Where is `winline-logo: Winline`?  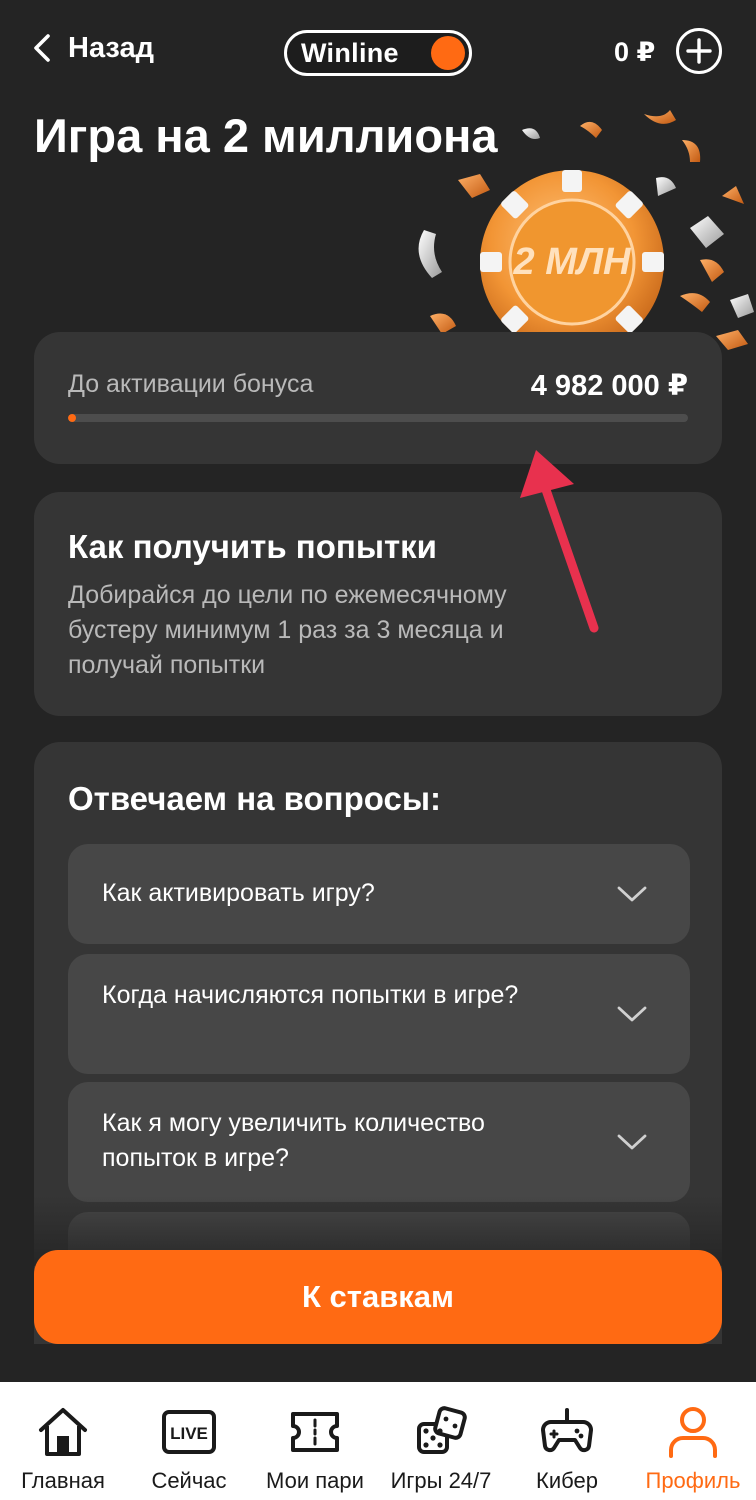
winline-logo: Winline is located at coordinates (378, 53).